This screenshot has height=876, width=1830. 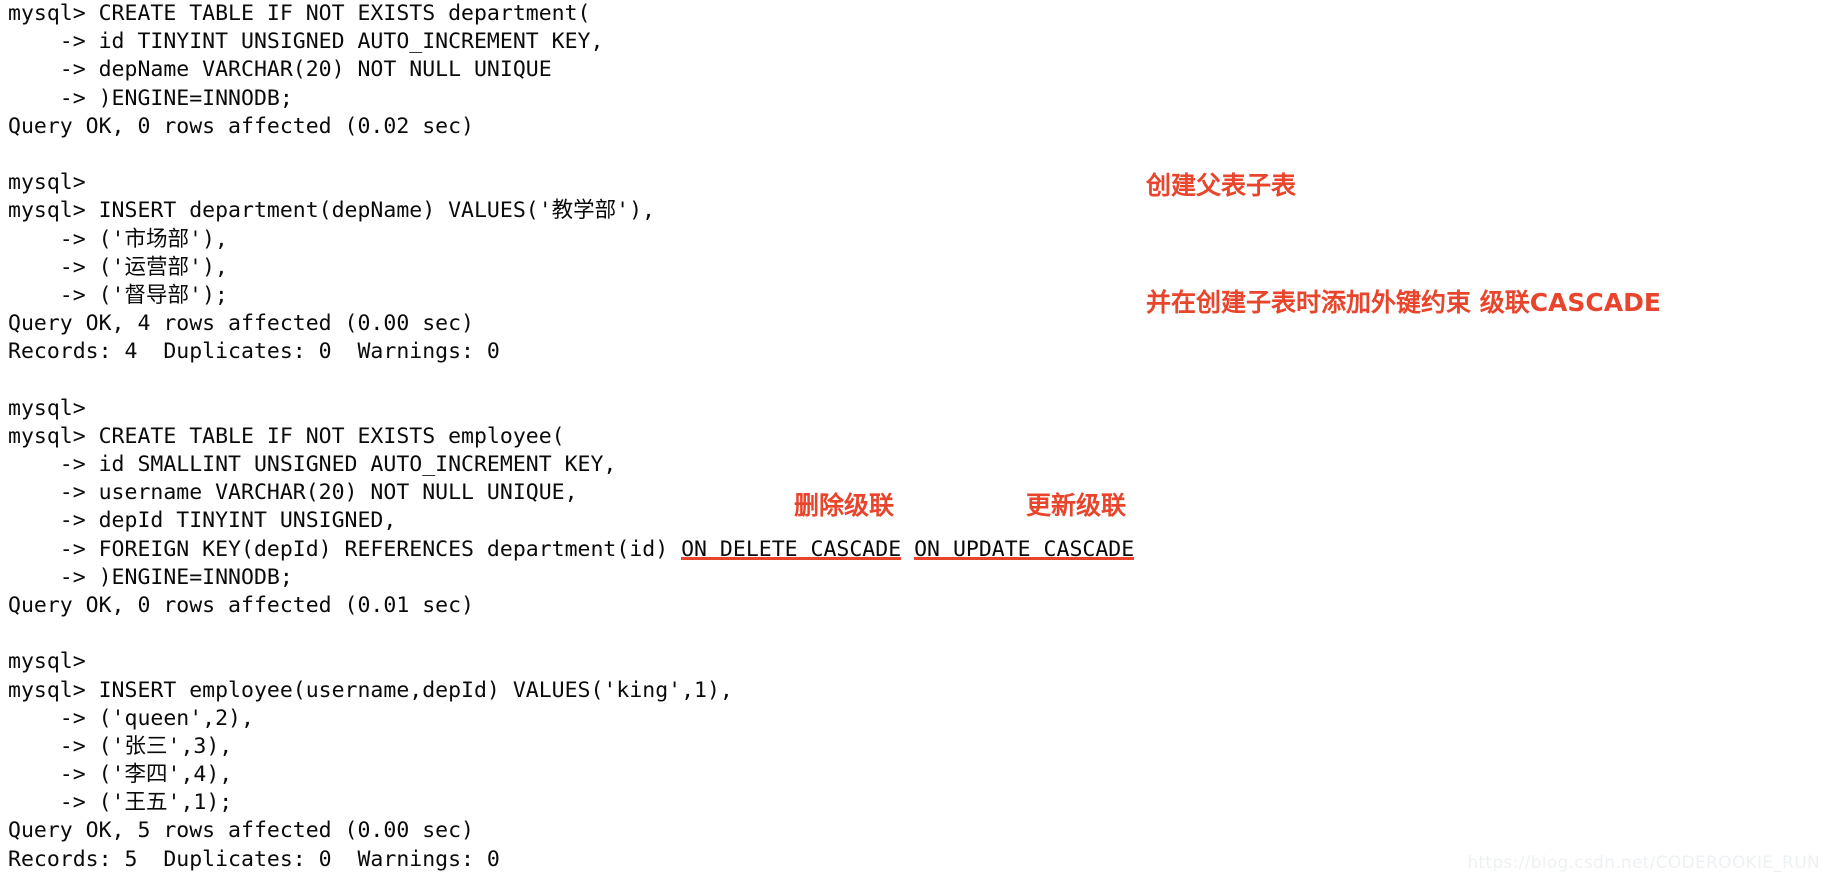 I want to click on highlighted-clause: ON UPDATE CASCADE, so click(x=1024, y=549).